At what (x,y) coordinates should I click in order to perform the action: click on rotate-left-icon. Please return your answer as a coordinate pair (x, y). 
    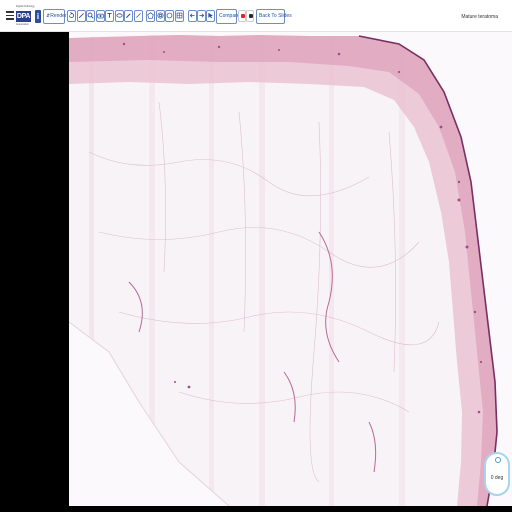
    Looking at the image, I should click on (71, 16).